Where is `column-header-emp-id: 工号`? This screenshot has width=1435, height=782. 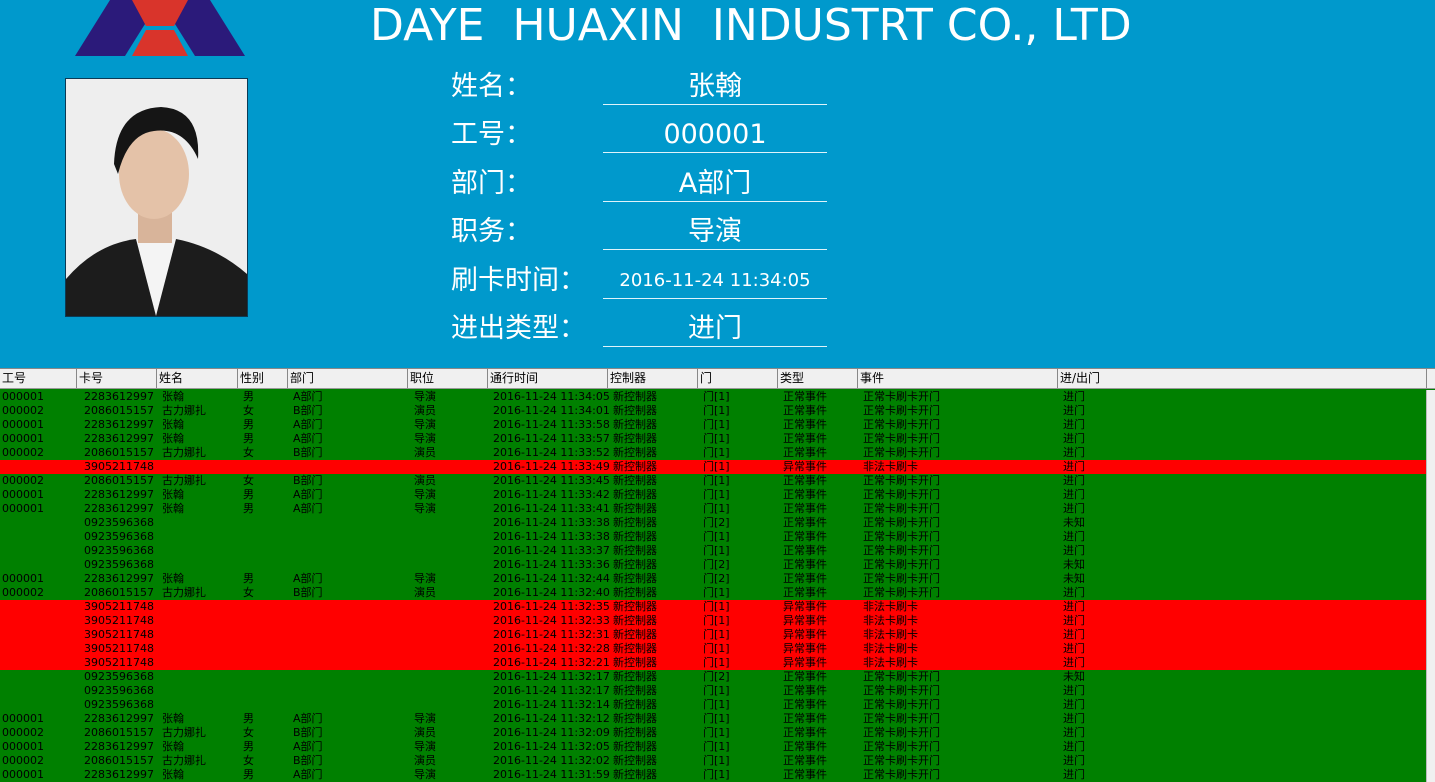 column-header-emp-id: 工号 is located at coordinates (38, 378).